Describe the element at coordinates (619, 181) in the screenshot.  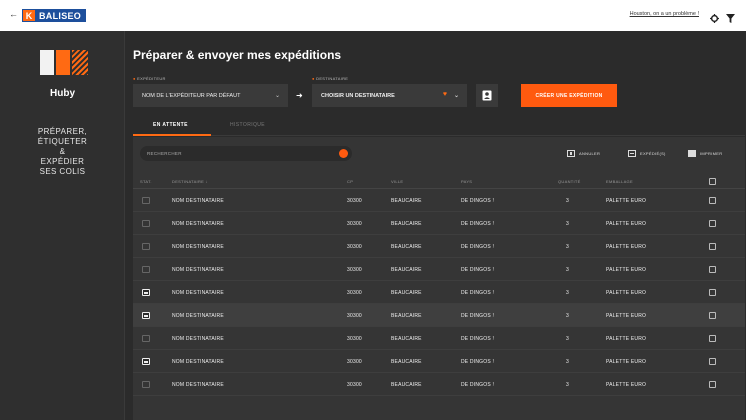
I see `column-packaging: EMBALLAGE` at that location.